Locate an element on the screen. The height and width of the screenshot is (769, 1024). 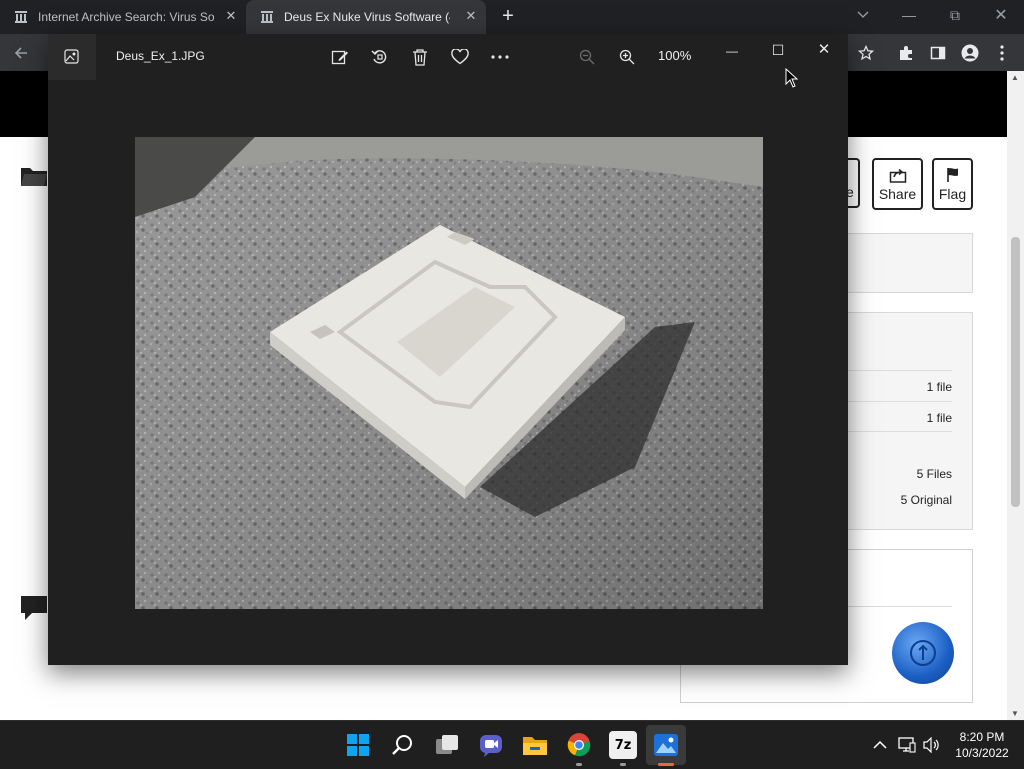
viewer-close-button: ✕ is located at coordinates (824, 49).